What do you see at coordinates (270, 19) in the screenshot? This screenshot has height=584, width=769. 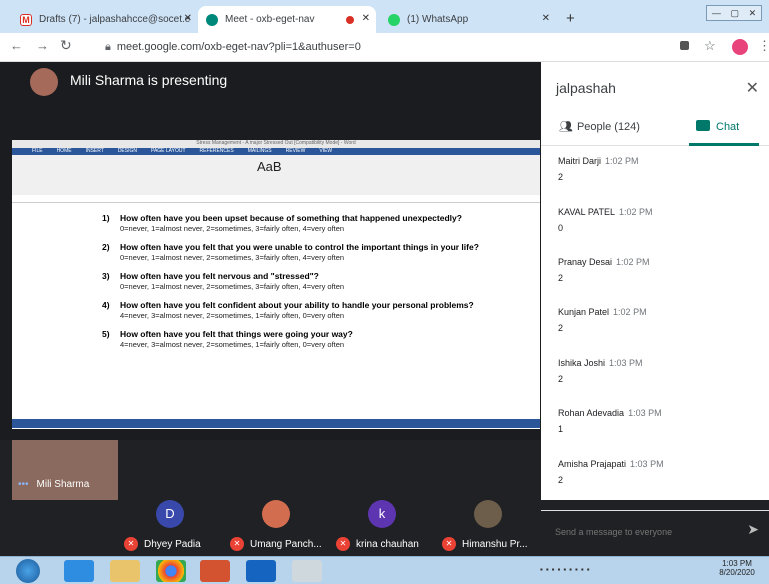 I see `tab-title: Meet - oxb-eget-nav` at bounding box center [270, 19].